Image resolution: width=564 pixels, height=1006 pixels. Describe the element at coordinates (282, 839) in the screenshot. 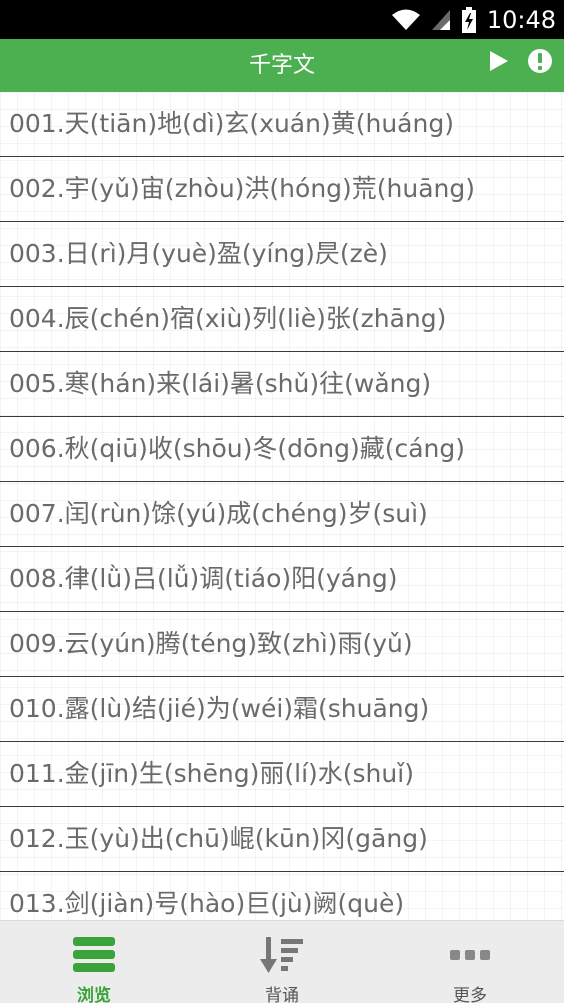

I see `list-item: 012.玉(yù)出(chū)崐(kūn)冈(gāng)` at that location.